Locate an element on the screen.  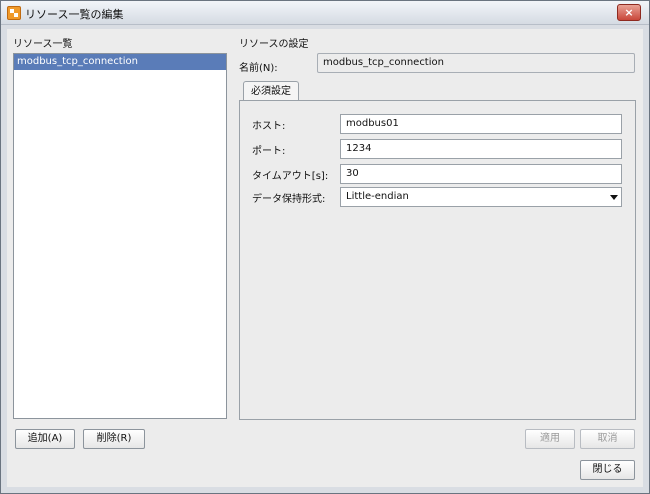
close-icon: × is located at coordinates (629, 12).